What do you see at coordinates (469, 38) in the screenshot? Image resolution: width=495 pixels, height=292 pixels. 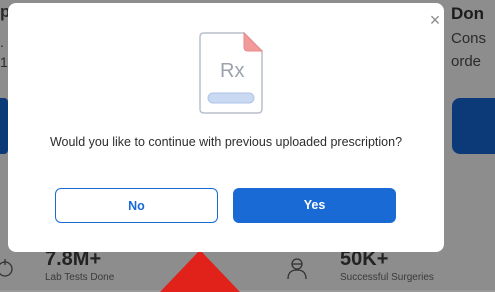 I see `right-card-line-1: Cons` at bounding box center [469, 38].